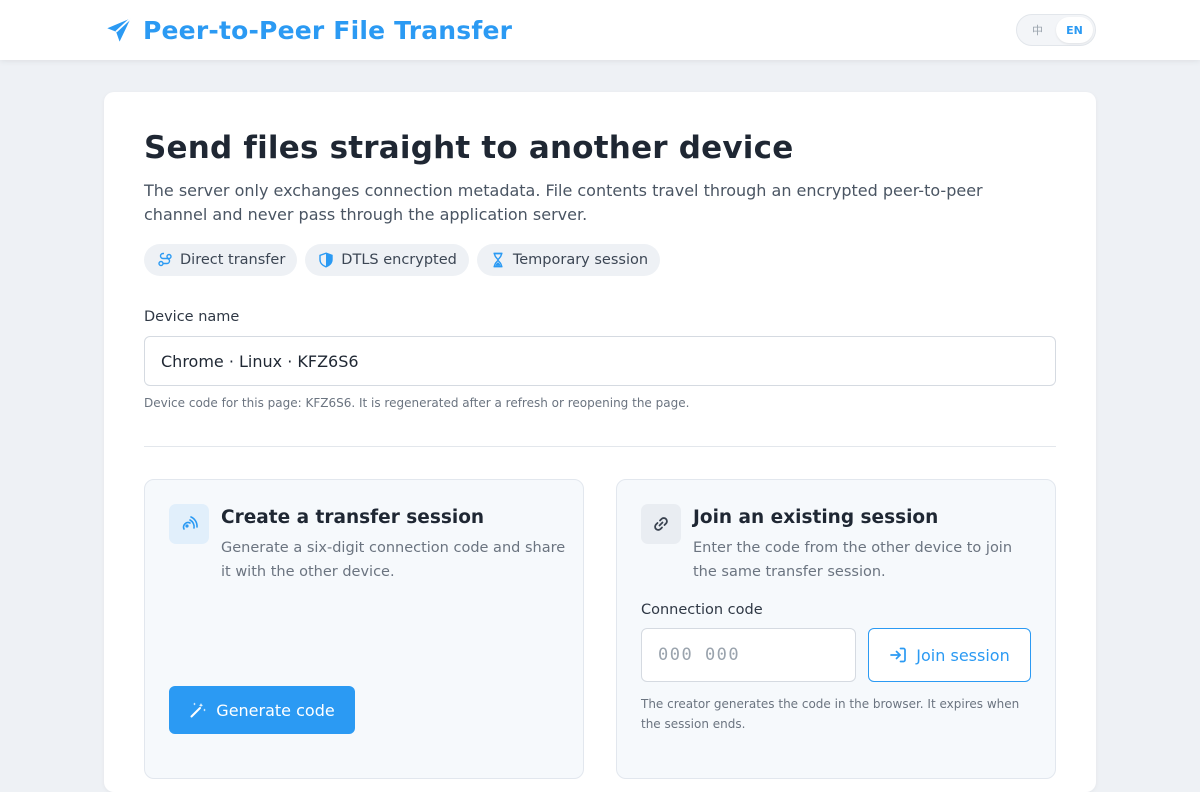 The height and width of the screenshot is (792, 1200). Describe the element at coordinates (1074, 30) in the screenshot. I see `language-option-en: EN` at that location.